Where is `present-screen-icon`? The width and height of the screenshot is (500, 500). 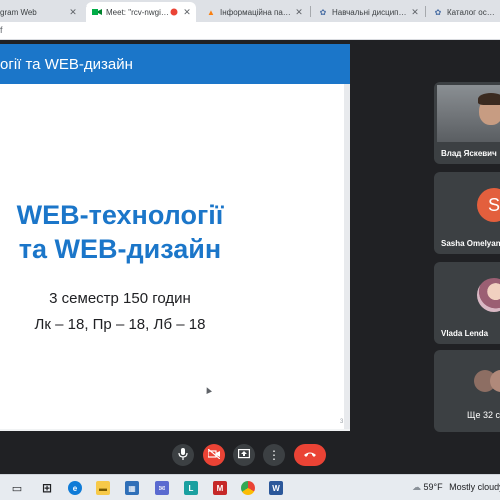
present-screen-icon is located at coordinates (244, 455).